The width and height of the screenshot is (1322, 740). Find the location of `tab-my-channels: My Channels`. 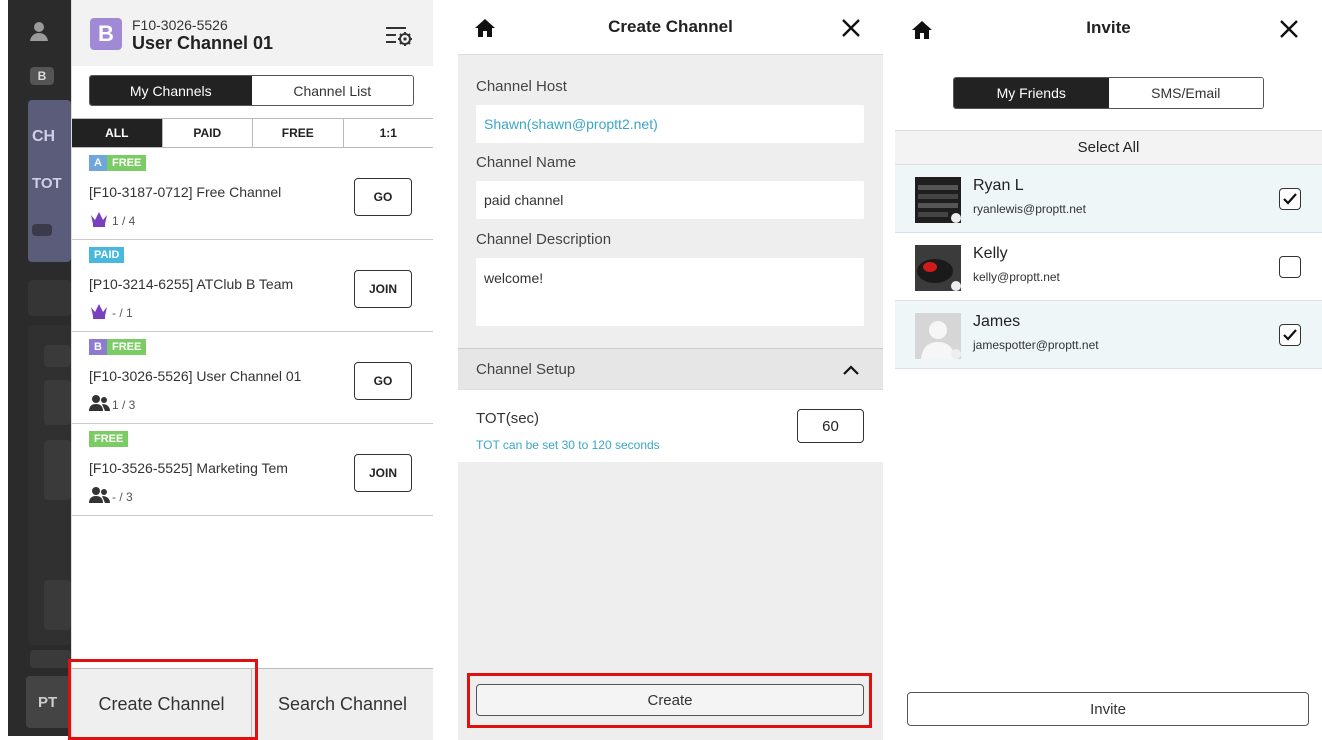

tab-my-channels: My Channels is located at coordinates (171, 90).